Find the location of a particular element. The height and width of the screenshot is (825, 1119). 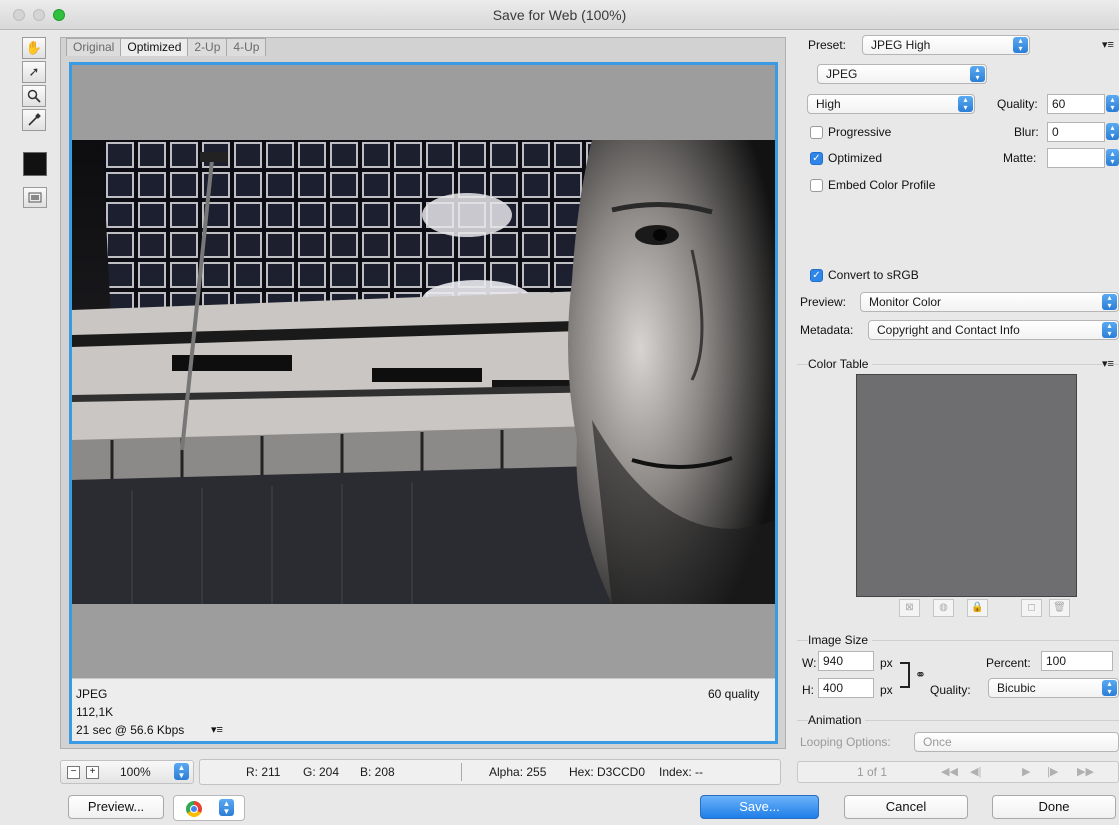

height-input: 400 is located at coordinates (846, 688).